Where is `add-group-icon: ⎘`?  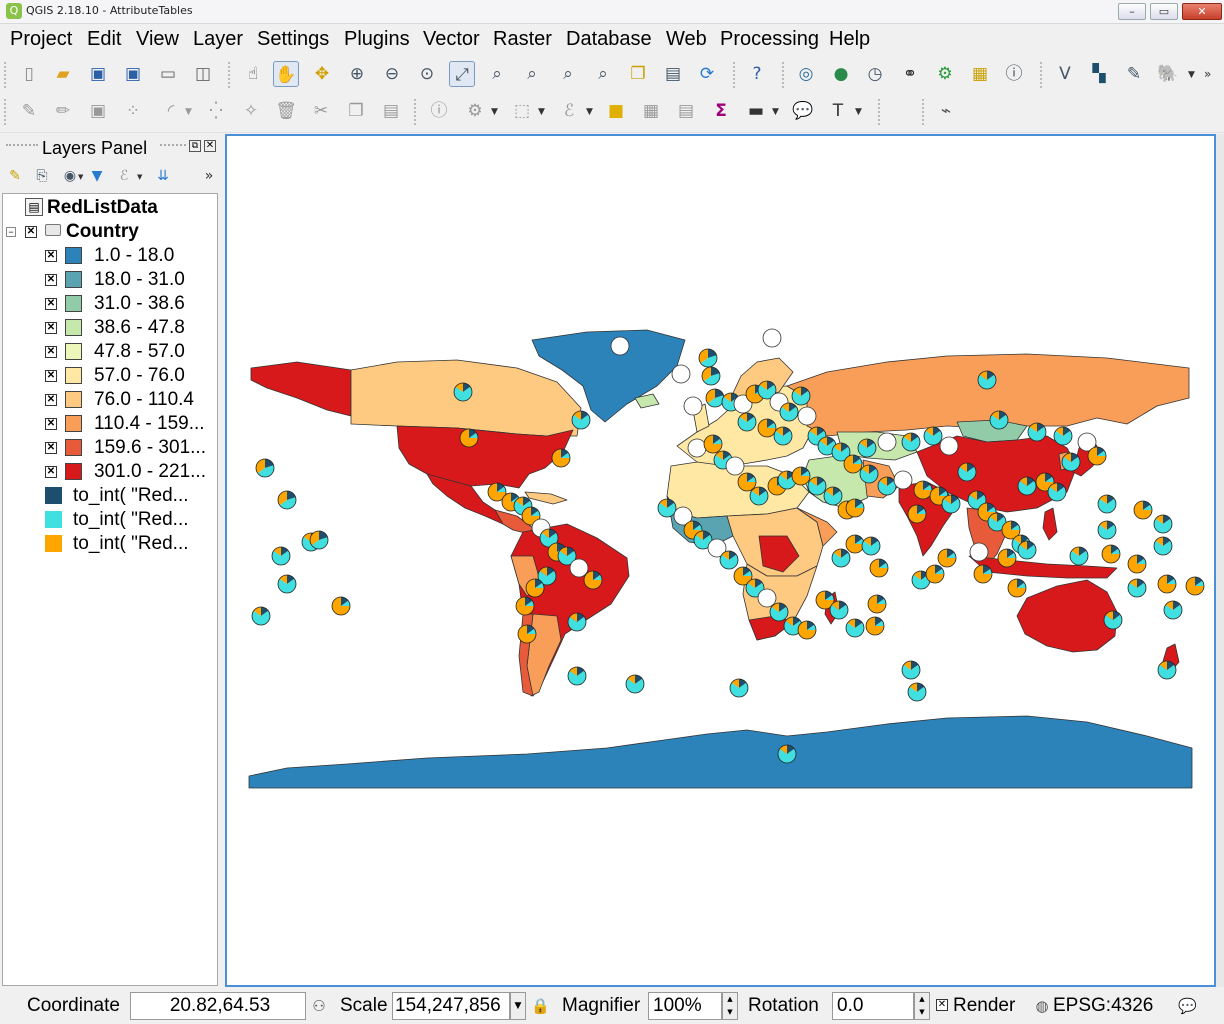 add-group-icon: ⎘ is located at coordinates (42, 176).